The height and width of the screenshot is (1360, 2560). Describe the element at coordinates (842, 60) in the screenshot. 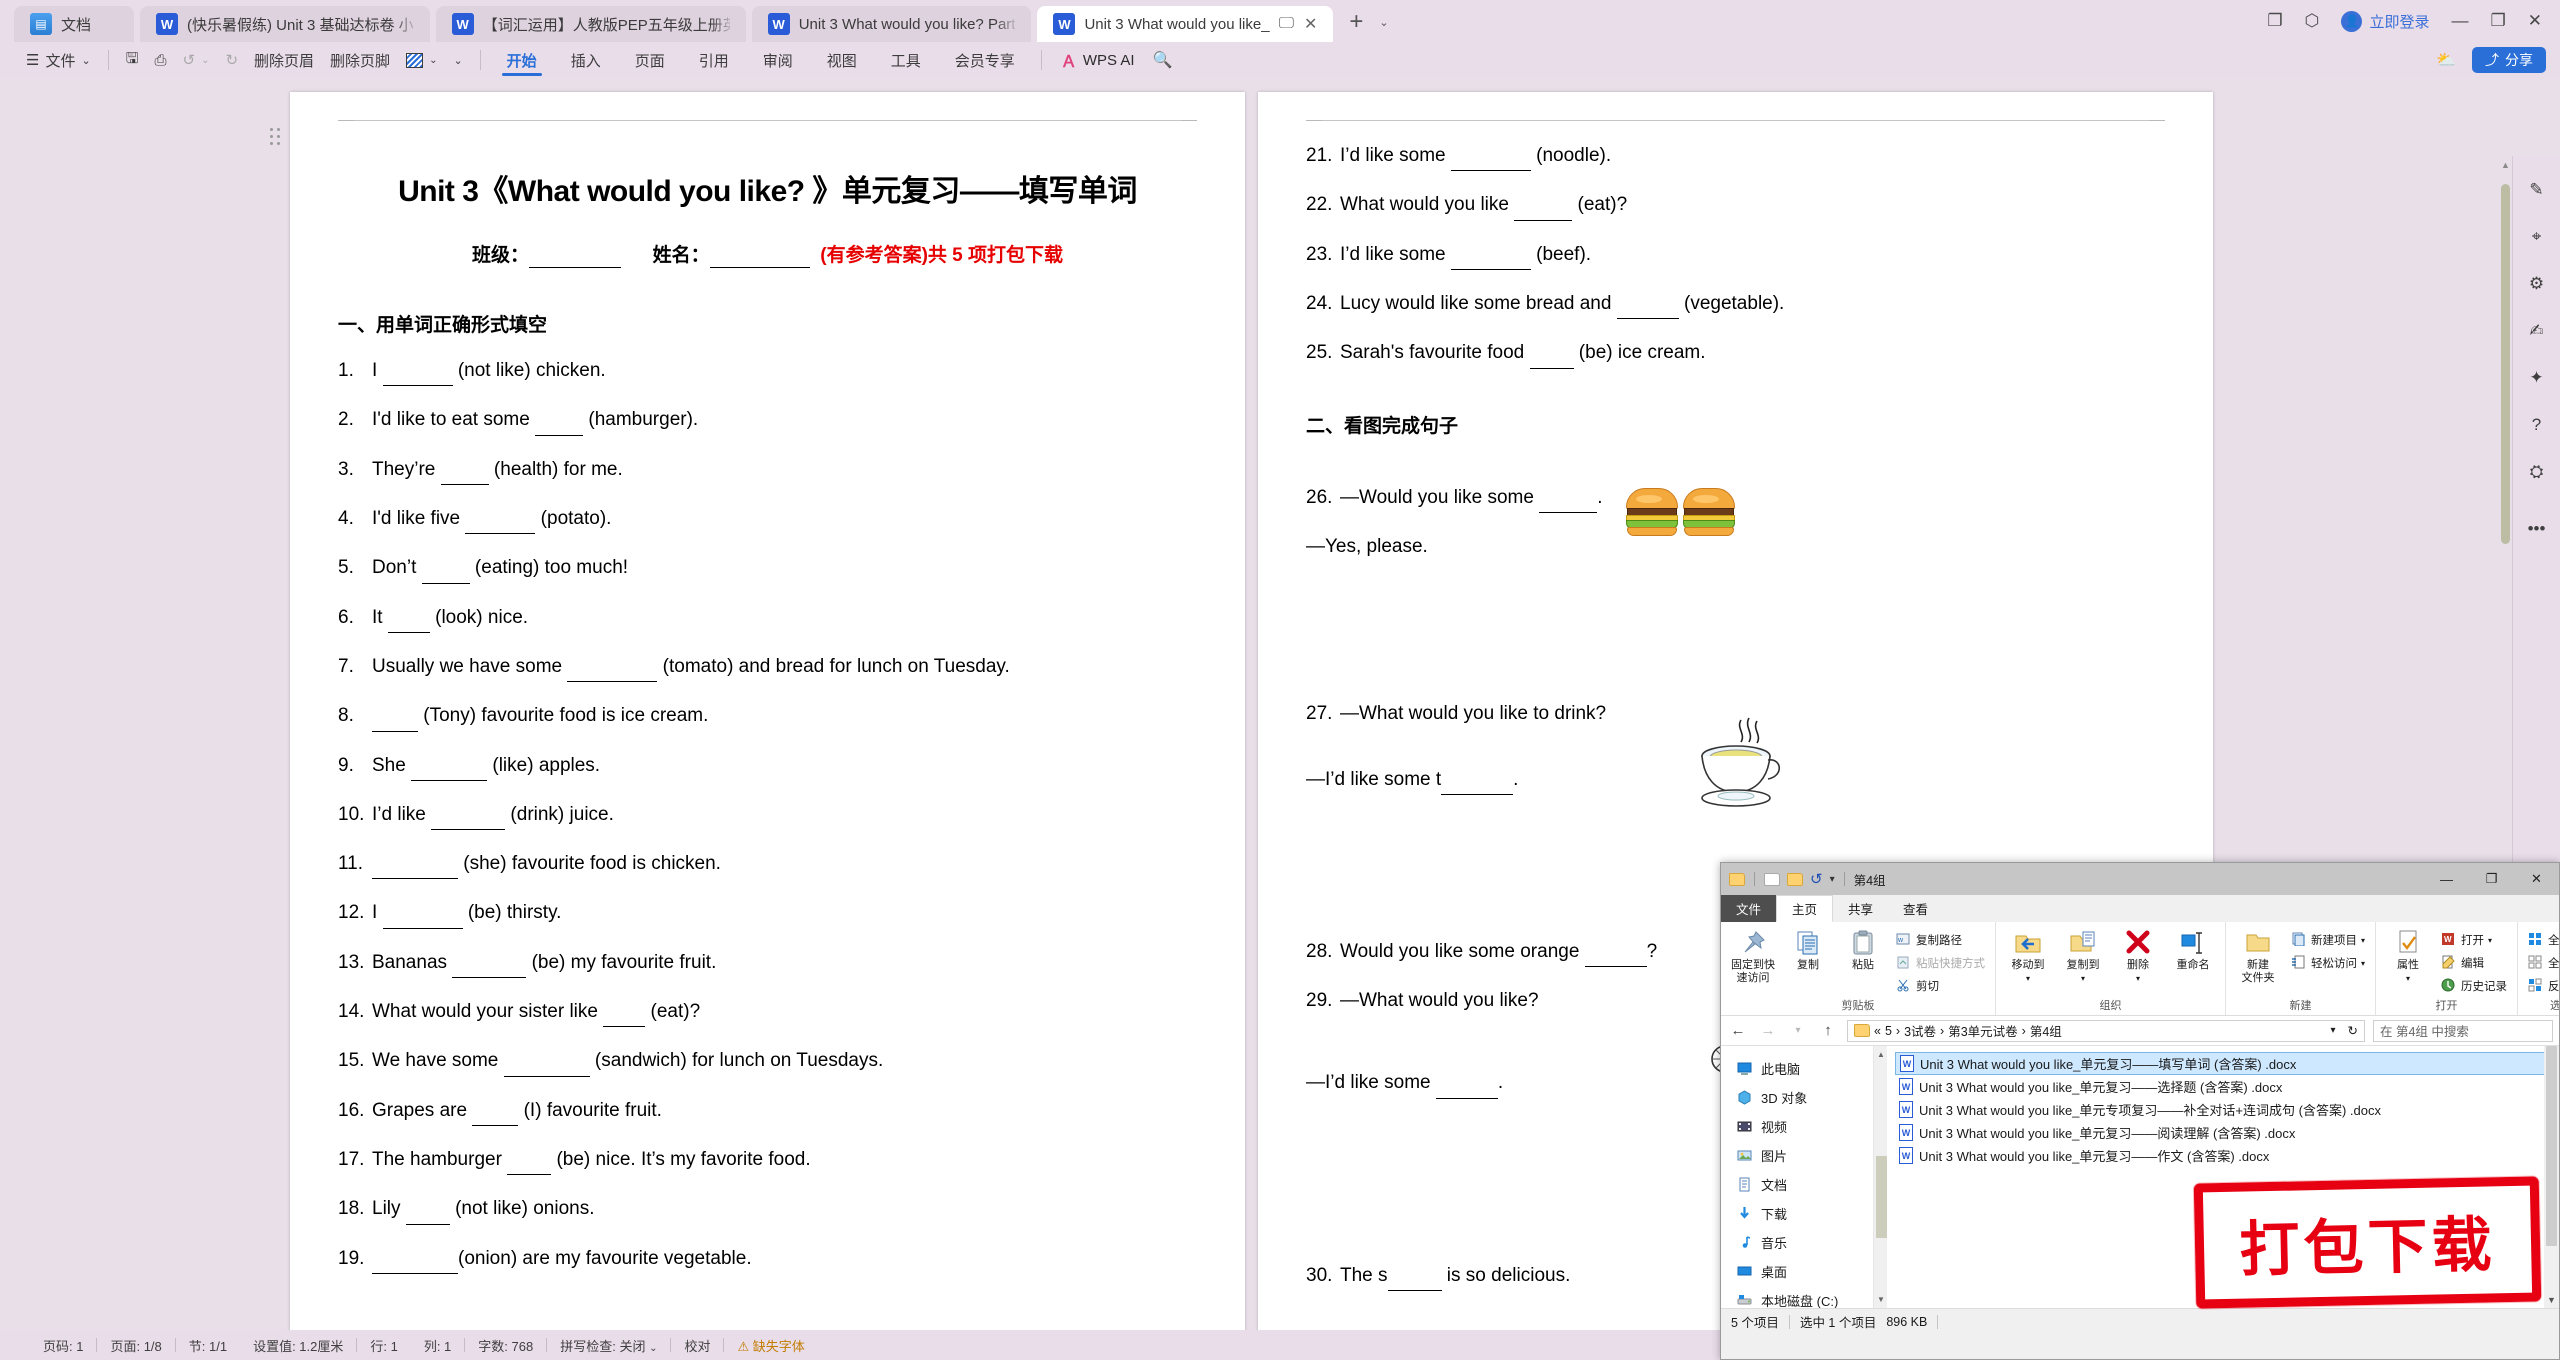

I see `ribbon-tab-view: 视图` at that location.